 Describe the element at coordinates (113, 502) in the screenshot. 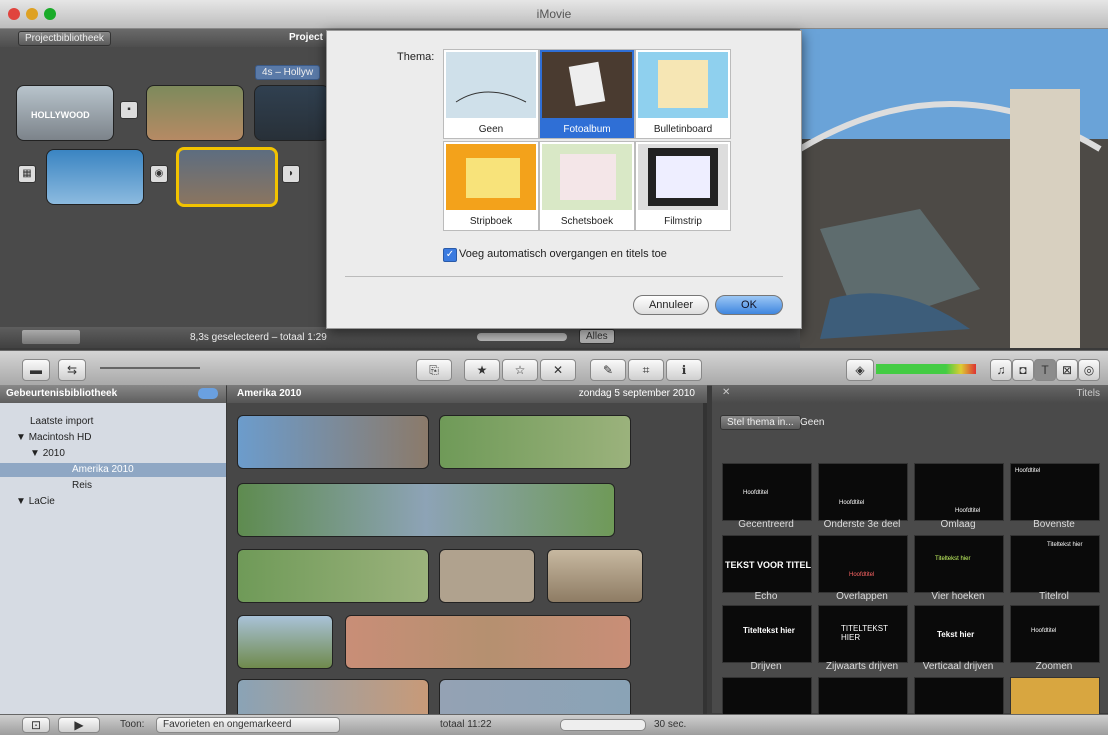

I see `tree-item: ▼ LaCie` at that location.